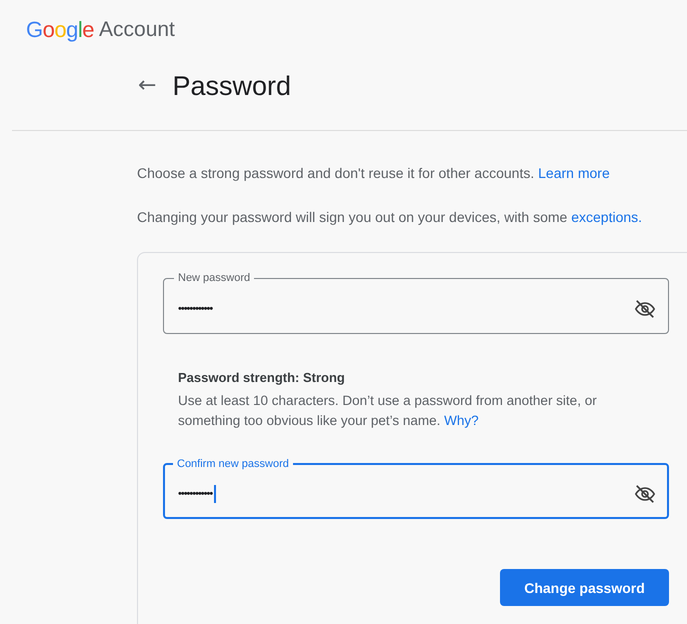 The image size is (687, 624). Describe the element at coordinates (574, 173) in the screenshot. I see `link: Learn more` at that location.